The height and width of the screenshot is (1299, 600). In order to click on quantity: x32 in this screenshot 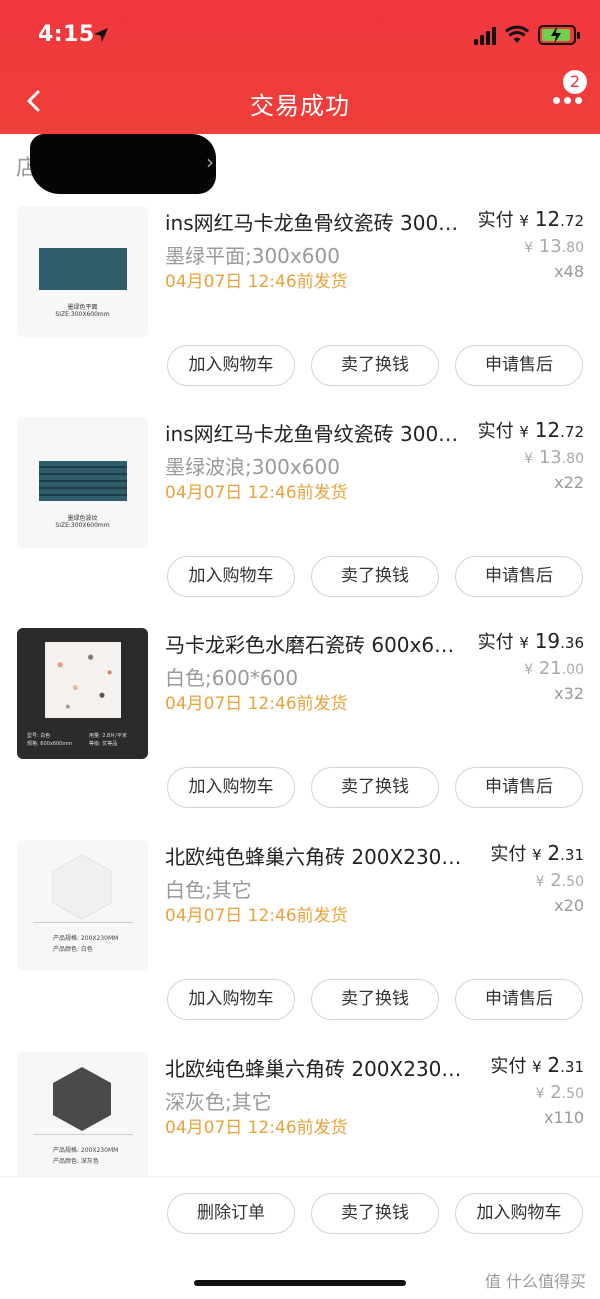, I will do `click(569, 693)`.